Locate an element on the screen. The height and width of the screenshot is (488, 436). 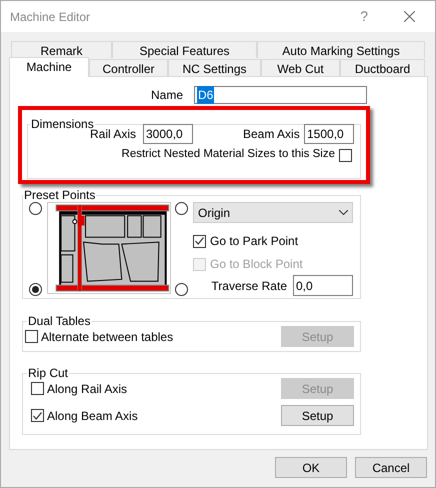
checkbox-label: Along Rail Axis is located at coordinates (87, 389).